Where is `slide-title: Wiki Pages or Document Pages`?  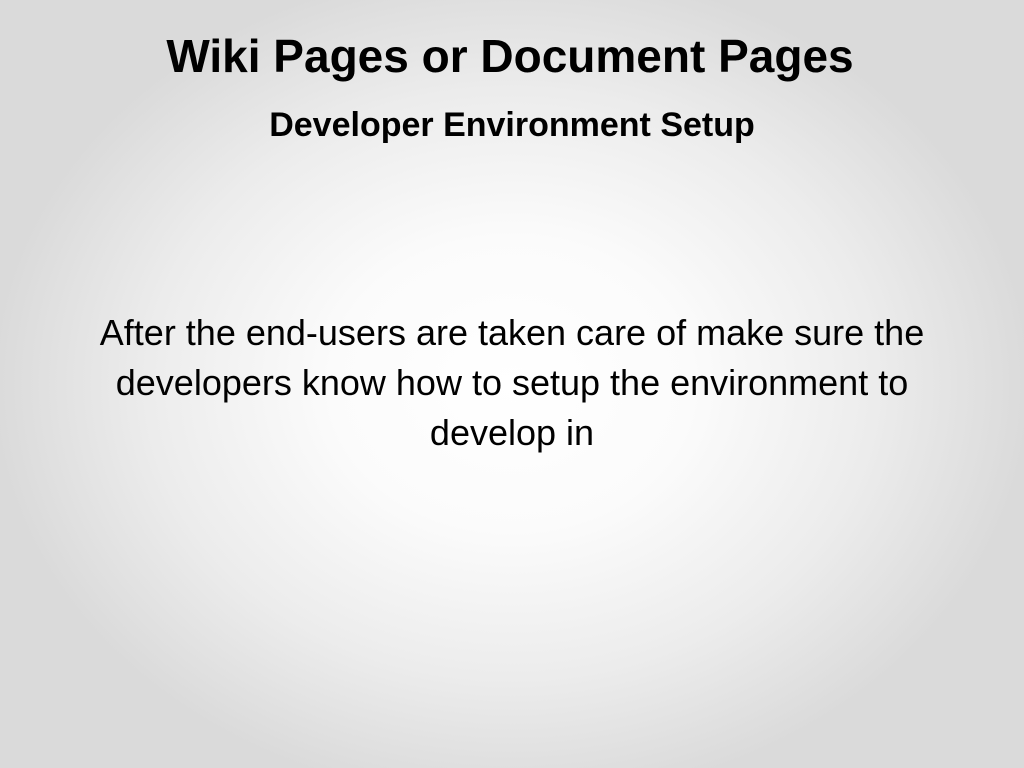 slide-title: Wiki Pages or Document Pages is located at coordinates (510, 56).